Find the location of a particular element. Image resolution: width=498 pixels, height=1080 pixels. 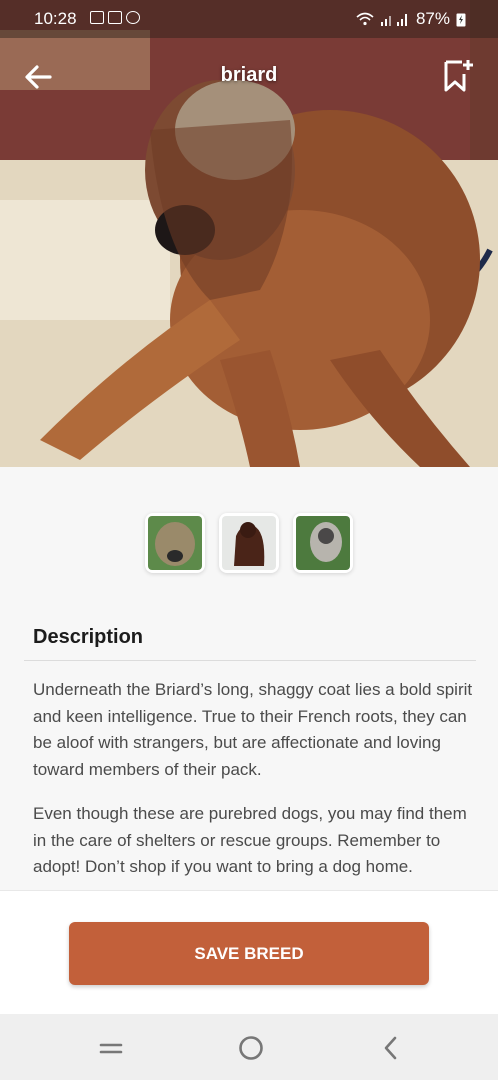

status-bar: 10:28 87% is located at coordinates (249, 19).